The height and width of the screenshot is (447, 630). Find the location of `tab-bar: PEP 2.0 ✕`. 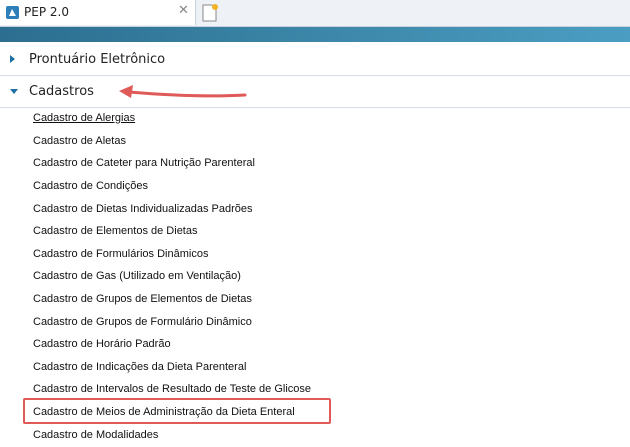

tab-bar: PEP 2.0 ✕ is located at coordinates (315, 13).